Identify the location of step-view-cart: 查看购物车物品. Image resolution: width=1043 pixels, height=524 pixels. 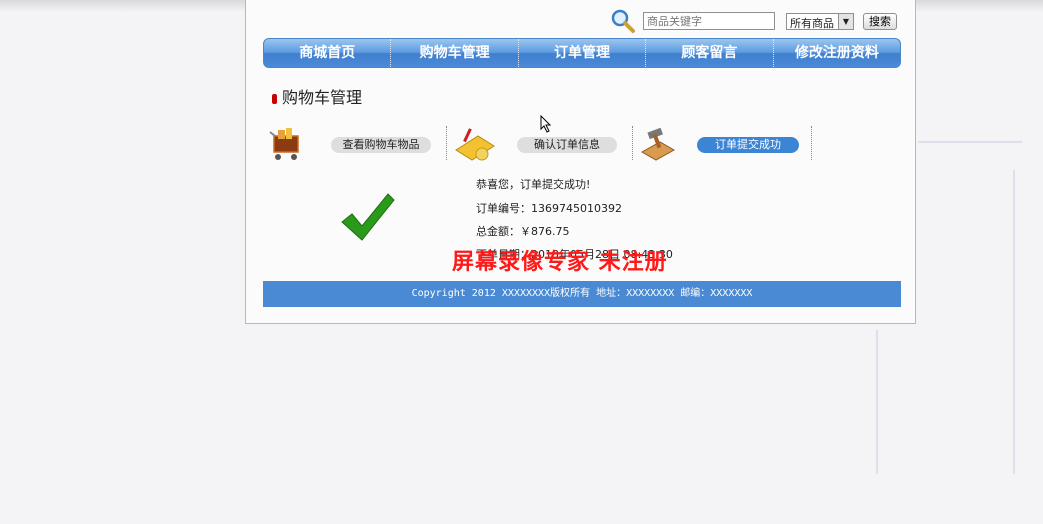
(351, 144).